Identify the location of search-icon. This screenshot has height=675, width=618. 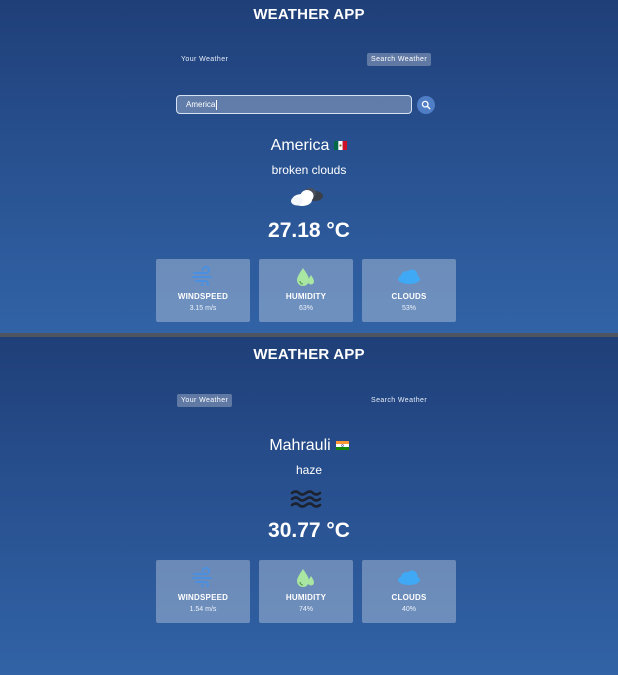
(426, 105).